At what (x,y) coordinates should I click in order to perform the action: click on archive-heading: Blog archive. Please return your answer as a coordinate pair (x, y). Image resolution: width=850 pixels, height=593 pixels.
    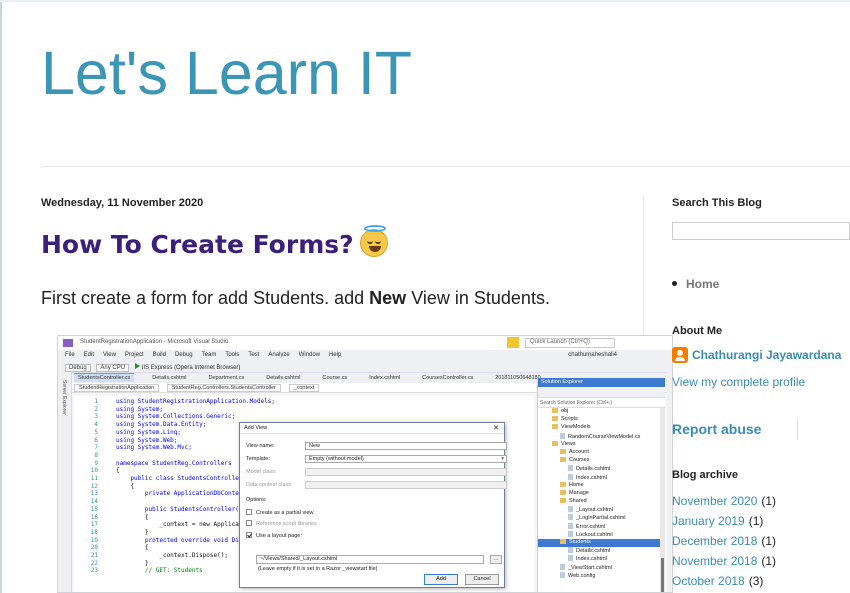
    Looking at the image, I should click on (705, 475).